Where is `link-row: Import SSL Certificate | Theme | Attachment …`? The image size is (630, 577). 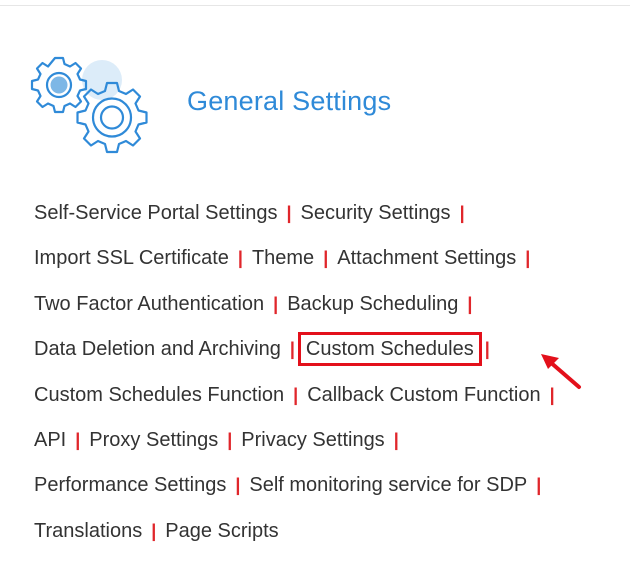
link-row: Import SSL Certificate | Theme | Attachment … is located at coordinates (329, 262).